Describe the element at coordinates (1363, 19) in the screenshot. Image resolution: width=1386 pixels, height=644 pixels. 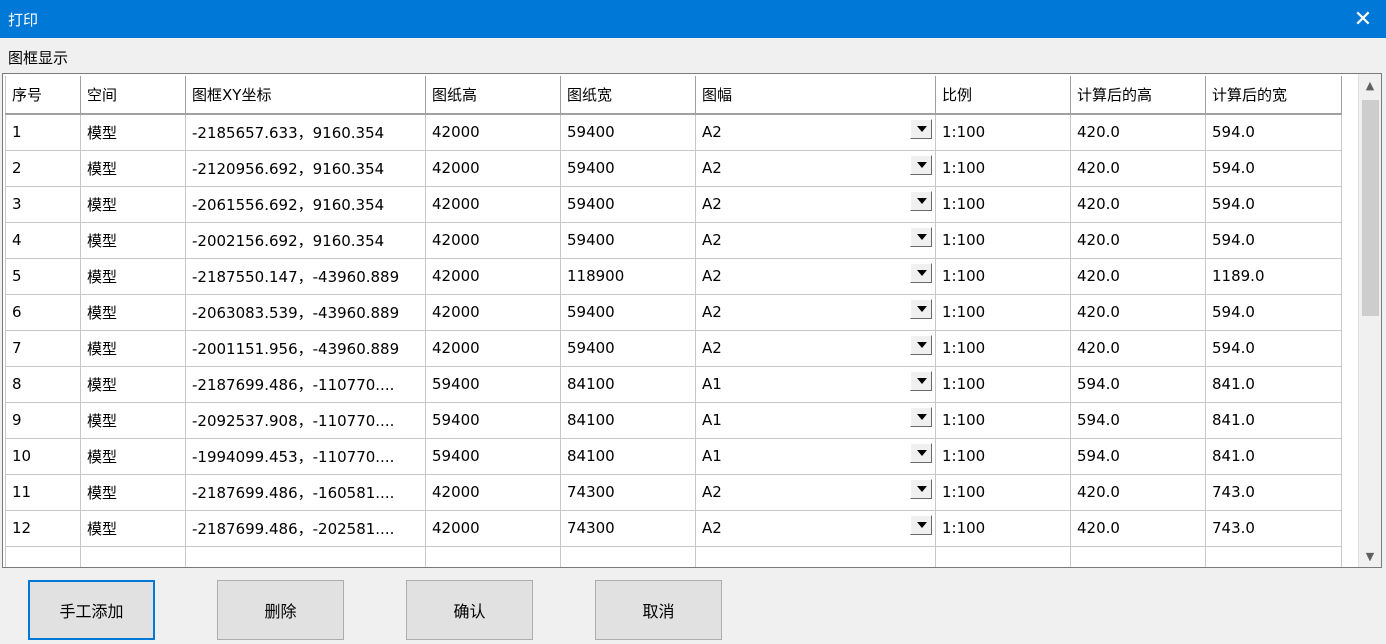
I see `close-icon: ✕` at that location.